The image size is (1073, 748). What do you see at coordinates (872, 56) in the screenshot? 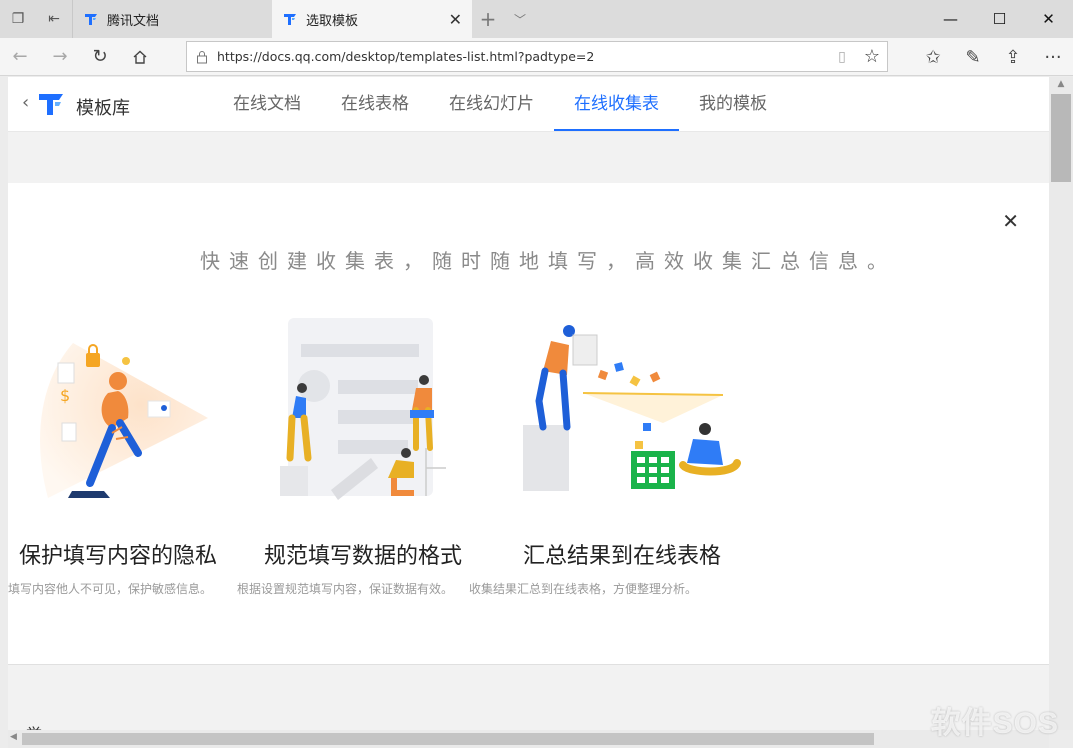
I see `favorite-star-icon: ☆` at bounding box center [872, 56].